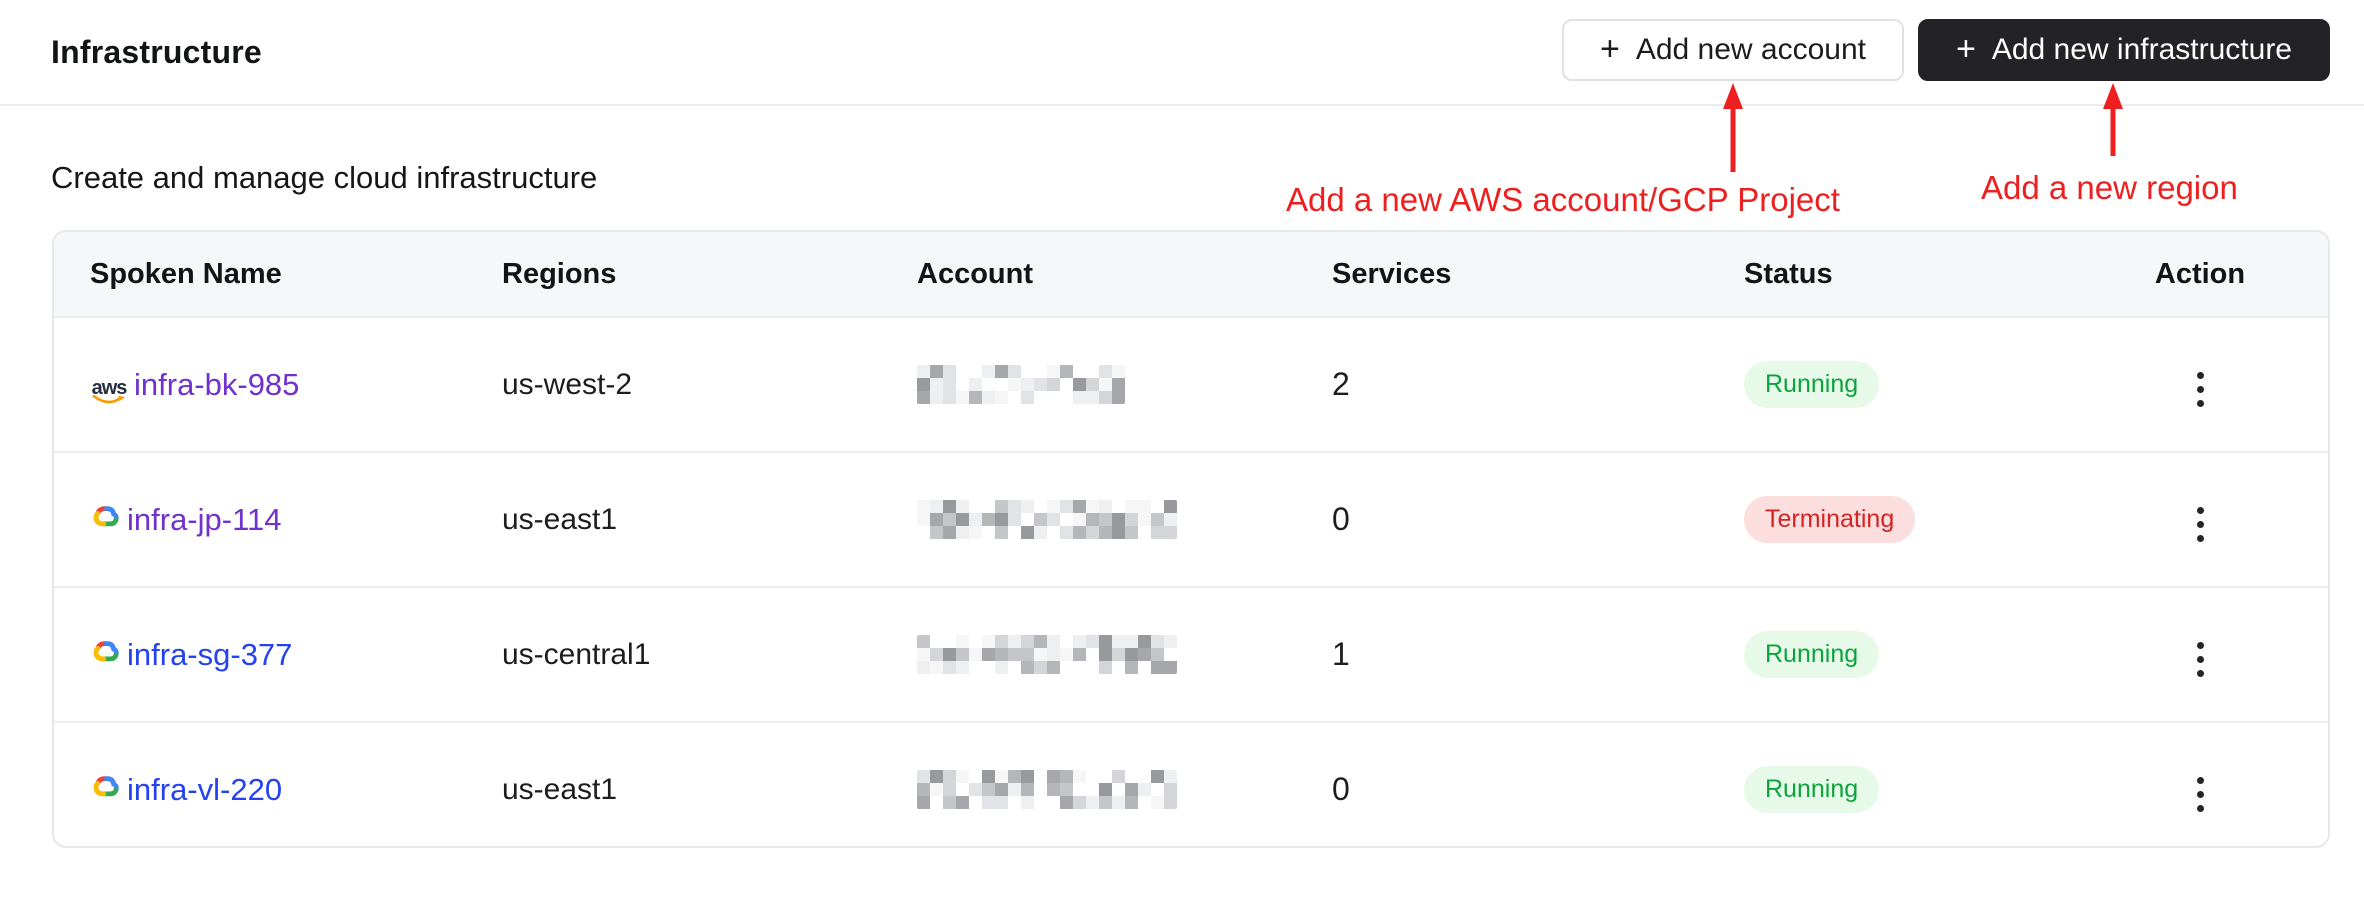  I want to click on add-infrastructure-button: + Add new infrastructure, so click(2123, 50).